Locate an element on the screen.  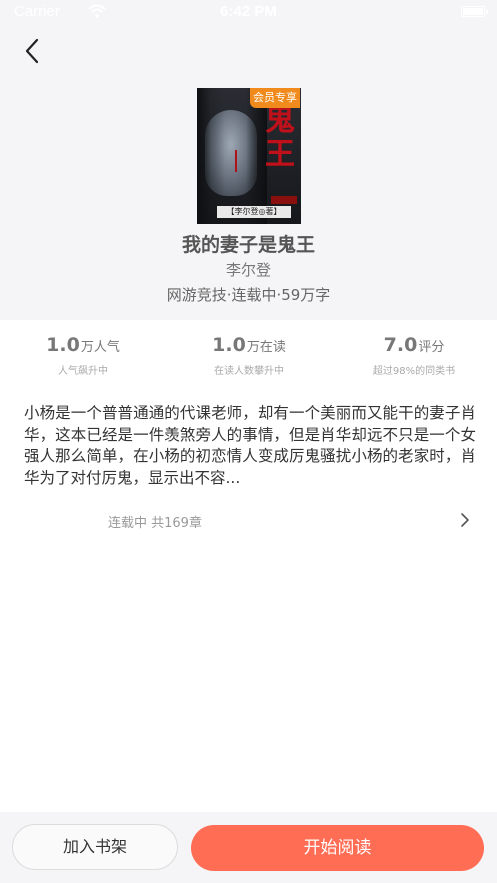
cover-author-strip: 【李尔登◎著】 is located at coordinates (254, 212).